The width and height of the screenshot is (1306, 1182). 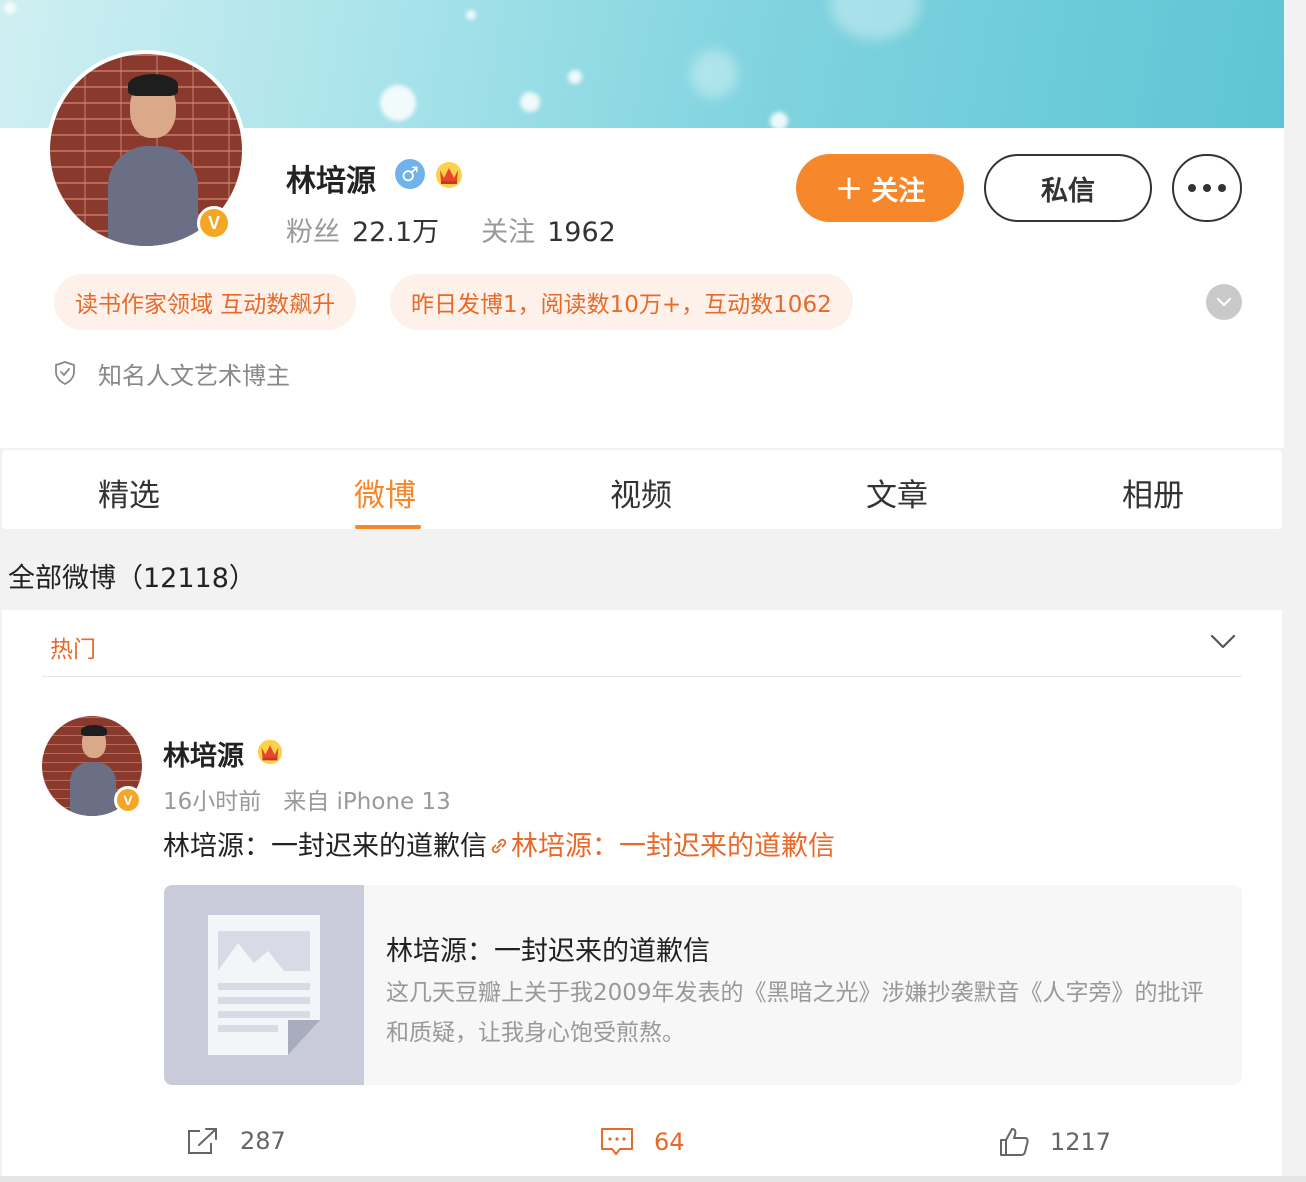 I want to click on link-icon, so click(x=499, y=846).